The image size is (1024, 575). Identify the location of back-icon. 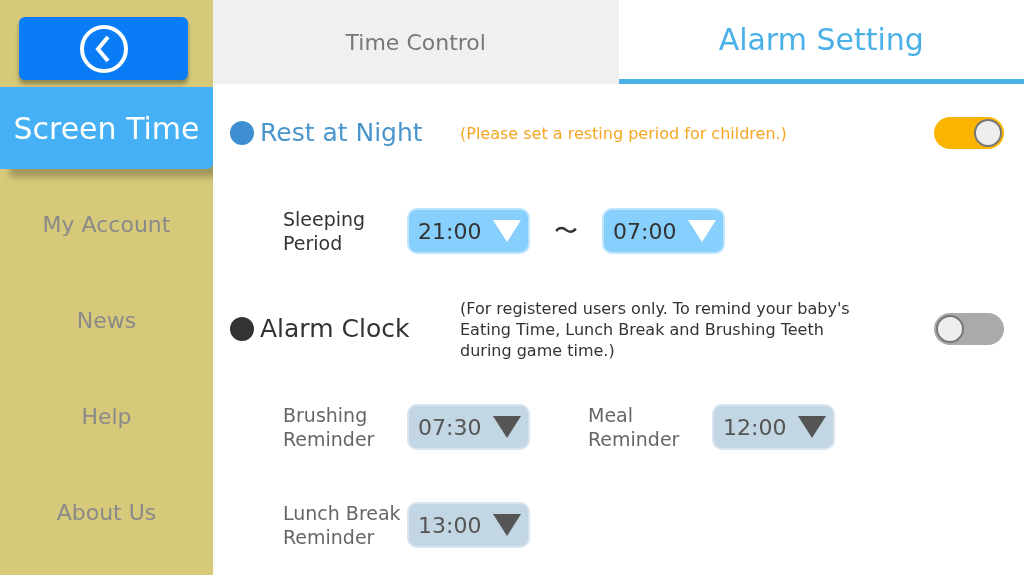
(103, 48).